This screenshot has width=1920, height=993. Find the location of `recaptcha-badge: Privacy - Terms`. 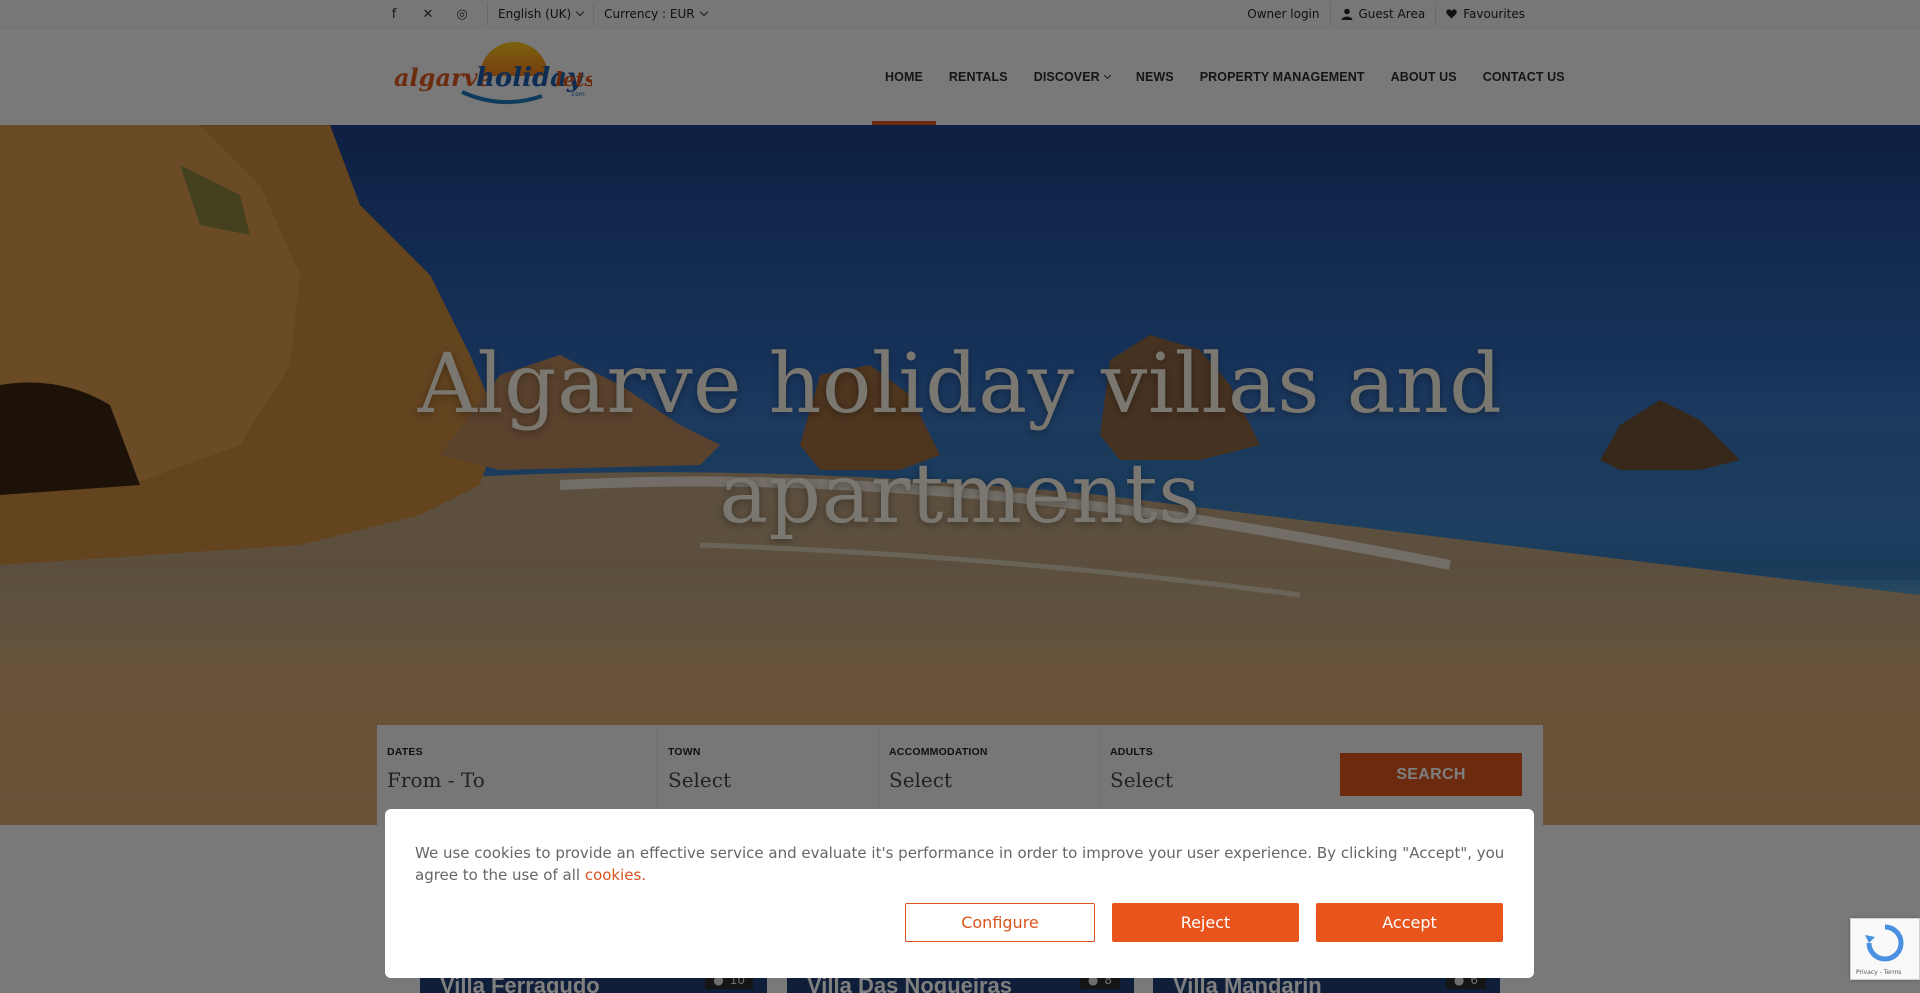

recaptcha-badge: Privacy - Terms is located at coordinates (1885, 949).